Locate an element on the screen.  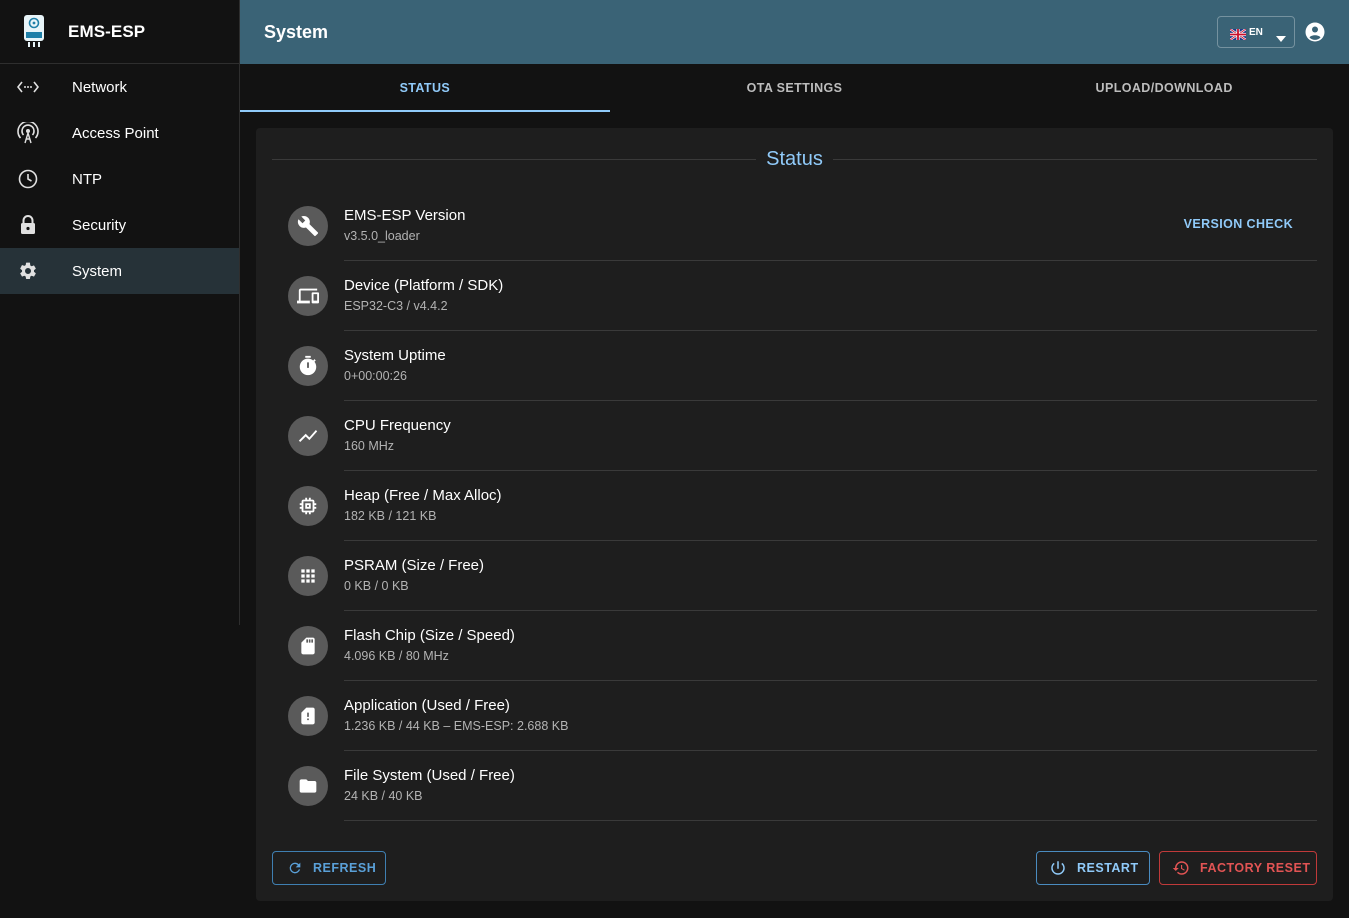
restart-label: RESTART is located at coordinates (1108, 868).